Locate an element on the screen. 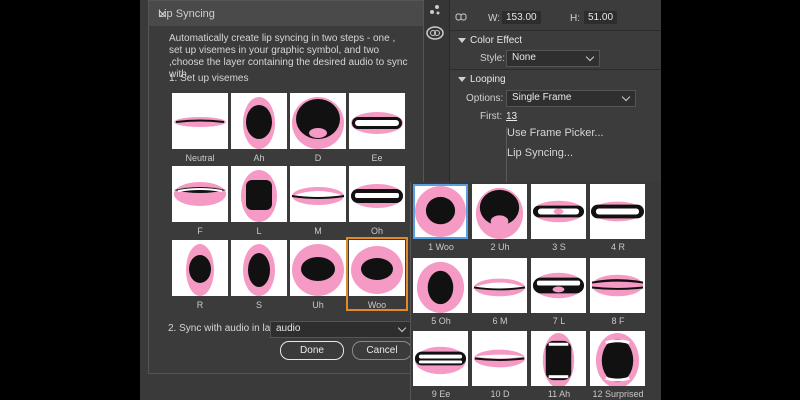 Image resolution: width=800 pixels, height=400 pixels. viseme-label: M is located at coordinates (318, 231).